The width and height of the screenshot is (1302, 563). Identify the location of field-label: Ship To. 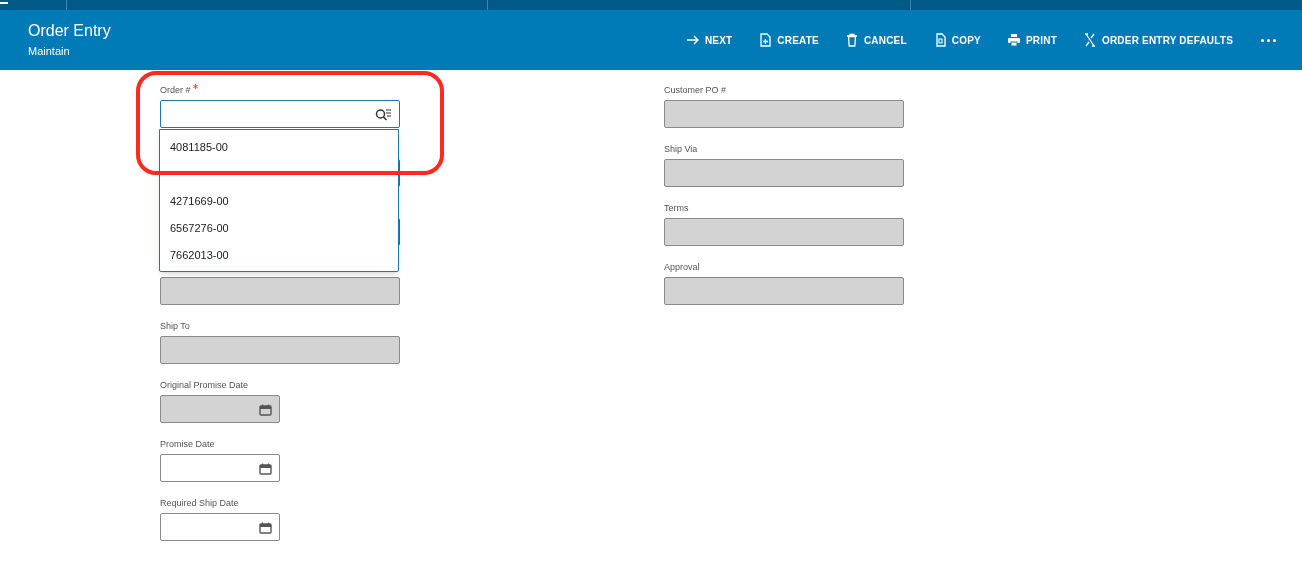
(175, 326).